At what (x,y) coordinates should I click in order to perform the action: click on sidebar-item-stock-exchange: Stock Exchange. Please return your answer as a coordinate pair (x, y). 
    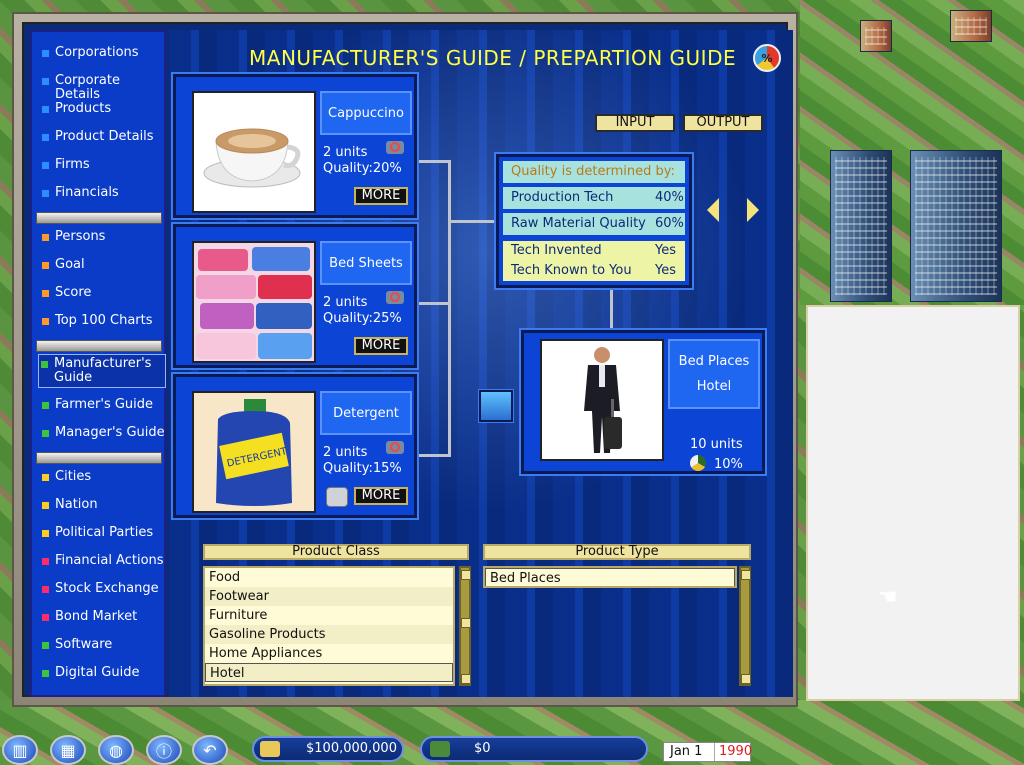
    Looking at the image, I should click on (104, 589).